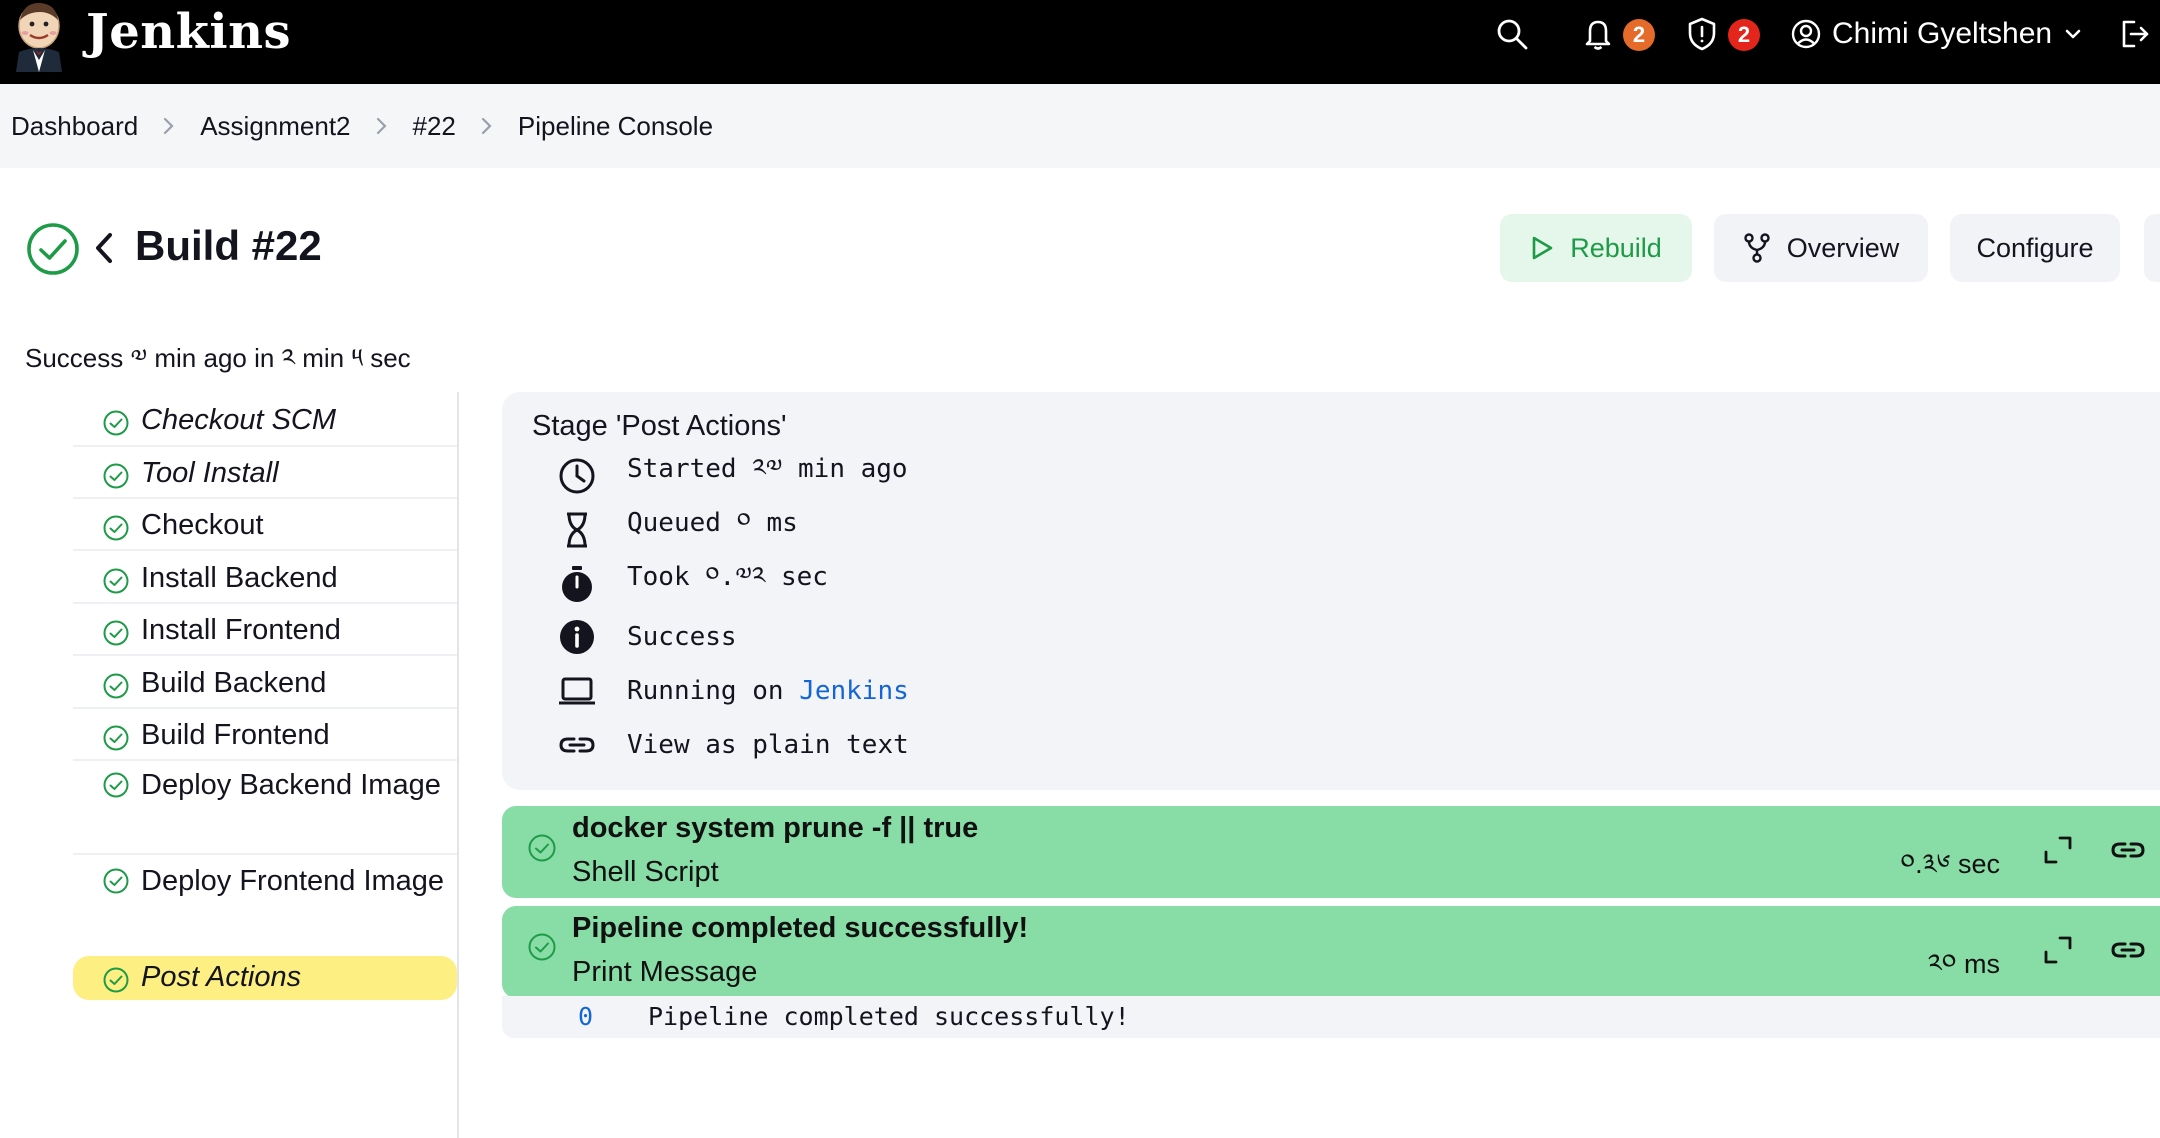 This screenshot has height=1138, width=2160. I want to click on stage-label: Deploy Backend Image, so click(291, 785).